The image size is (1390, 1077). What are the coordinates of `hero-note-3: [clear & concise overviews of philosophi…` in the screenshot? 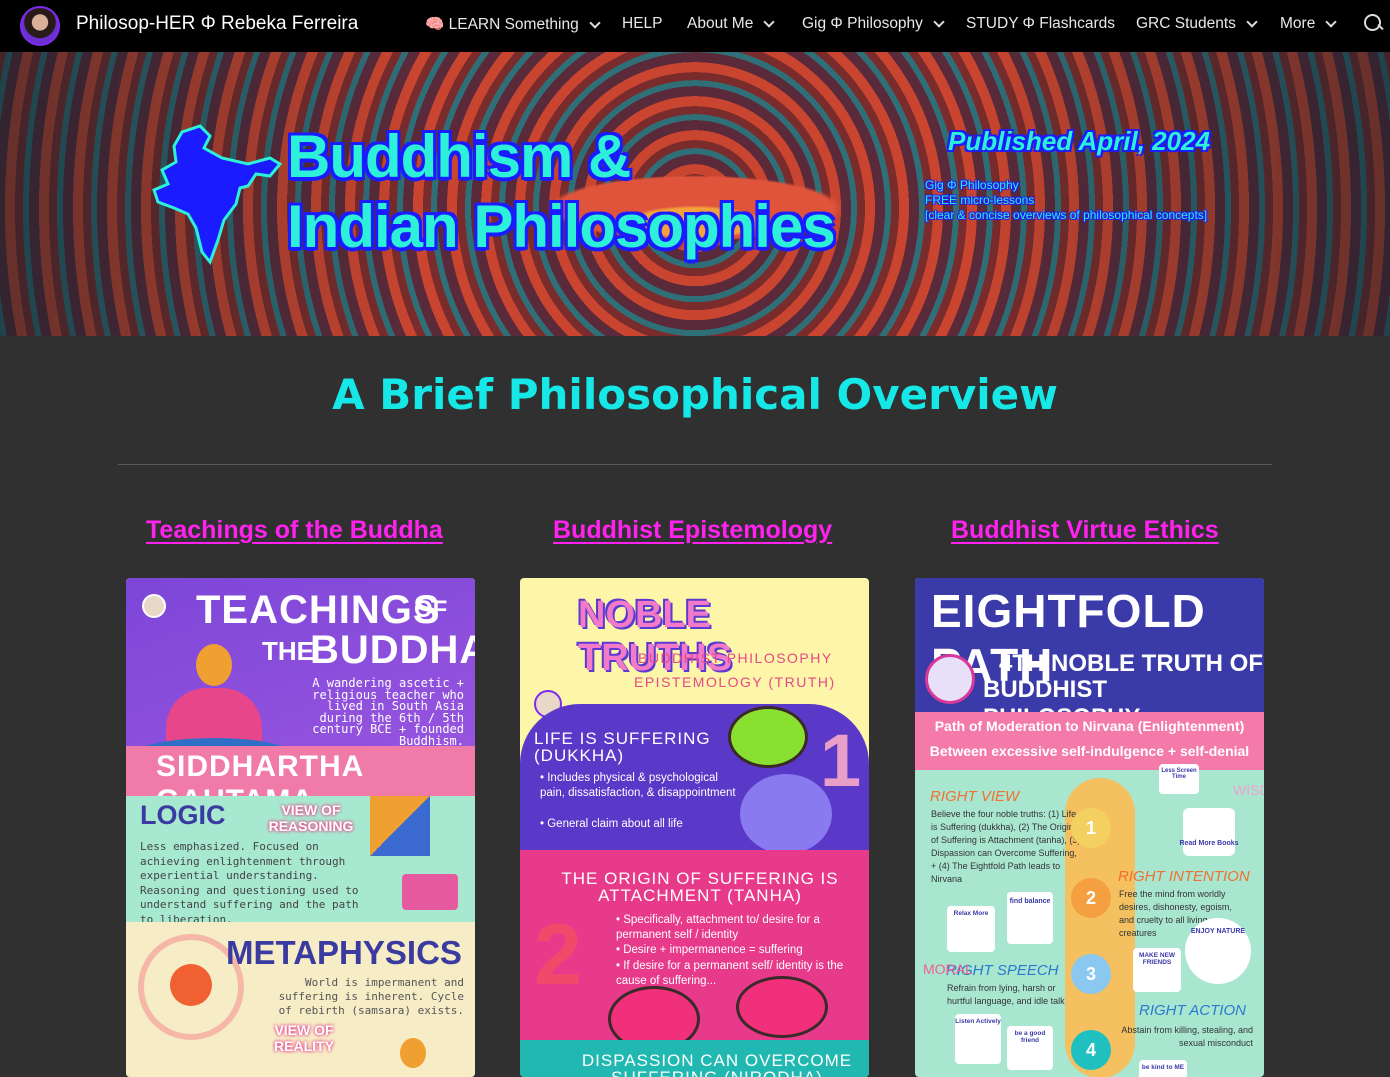 It's located at (1066, 215).